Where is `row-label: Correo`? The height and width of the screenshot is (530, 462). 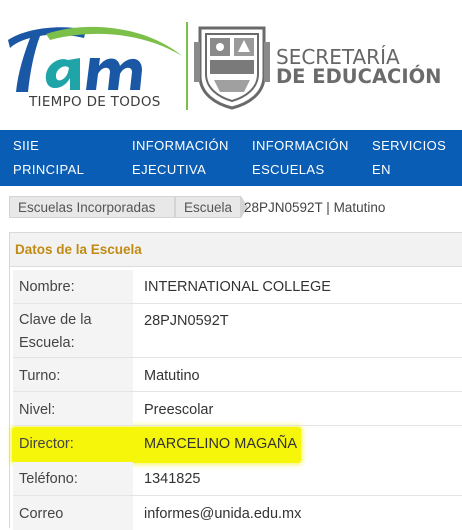
row-label: Correo is located at coordinates (41, 514).